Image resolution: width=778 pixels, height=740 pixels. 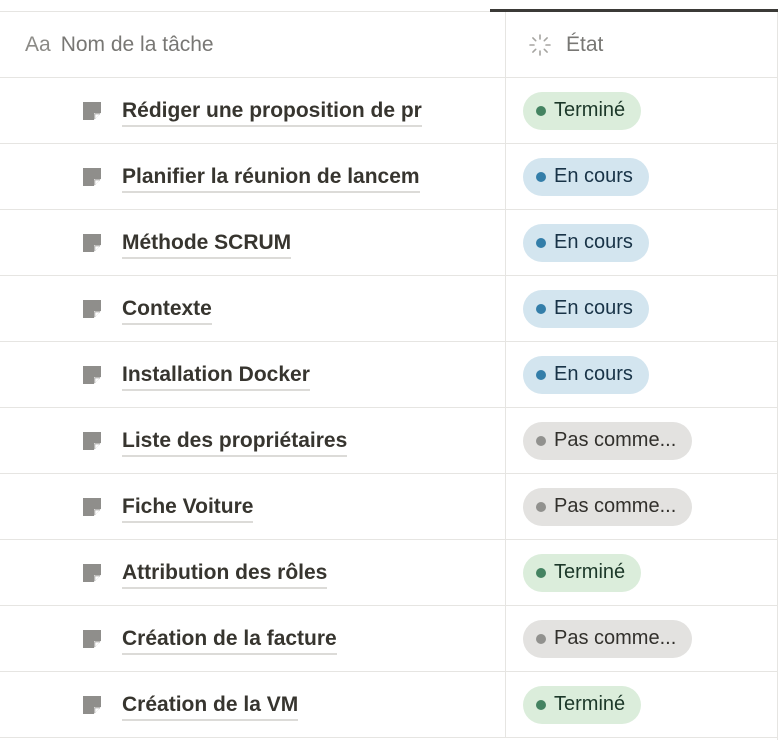 I want to click on task-name-cell: Rédiger une proposition de pr, so click(x=253, y=110).